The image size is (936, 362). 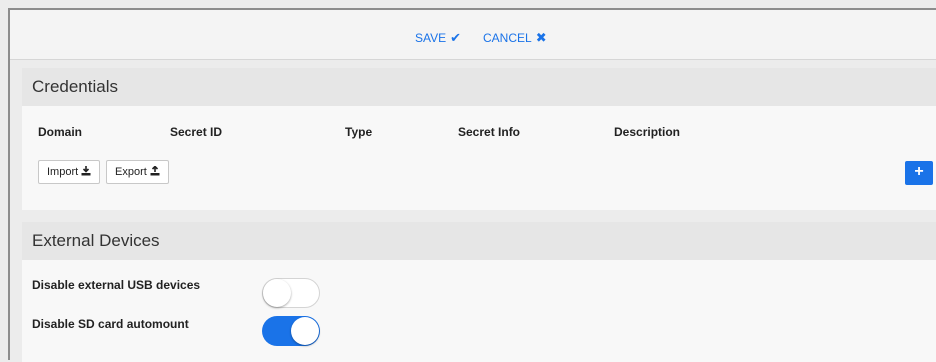 What do you see at coordinates (647, 132) in the screenshot?
I see `column-header-description: Description` at bounding box center [647, 132].